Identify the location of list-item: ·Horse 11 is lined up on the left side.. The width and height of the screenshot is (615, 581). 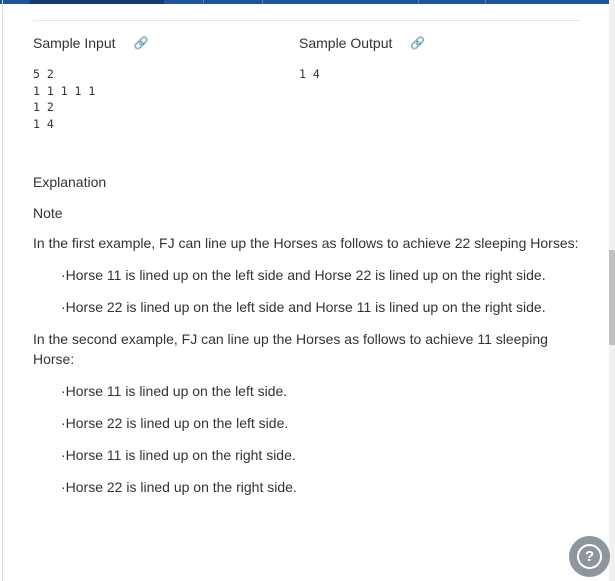
(174, 391).